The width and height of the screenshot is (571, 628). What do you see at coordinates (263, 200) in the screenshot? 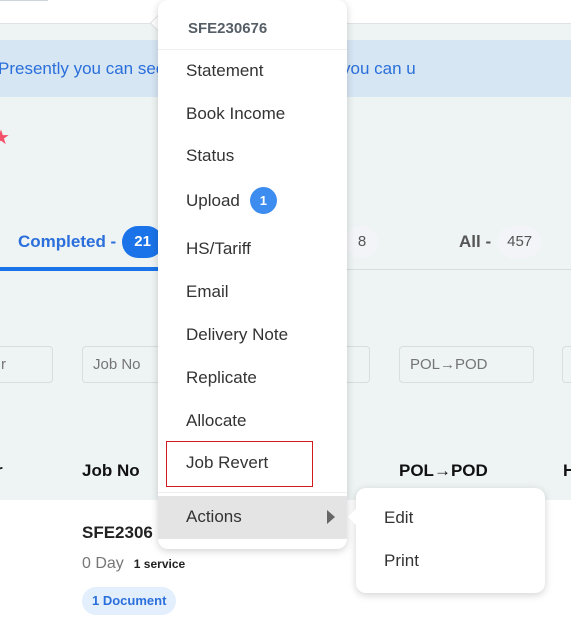
I see `upload-count-badge: 1` at bounding box center [263, 200].